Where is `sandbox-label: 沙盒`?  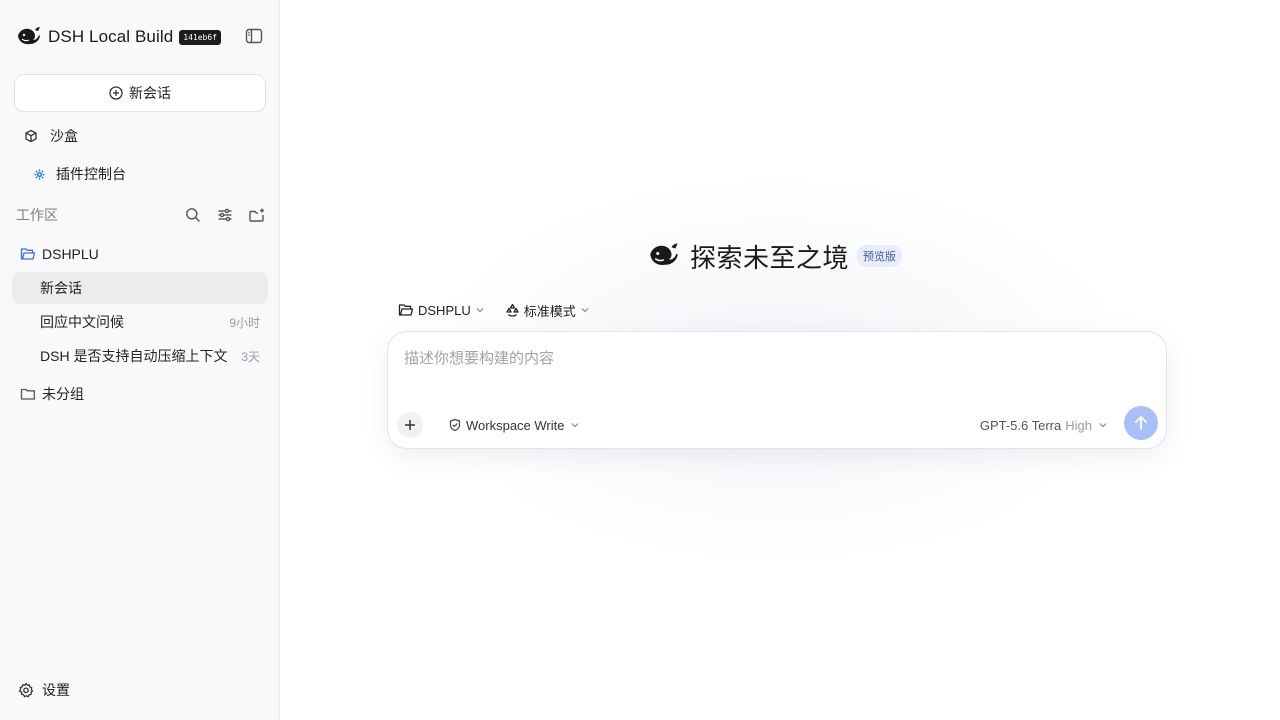 sandbox-label: 沙盒 is located at coordinates (64, 136).